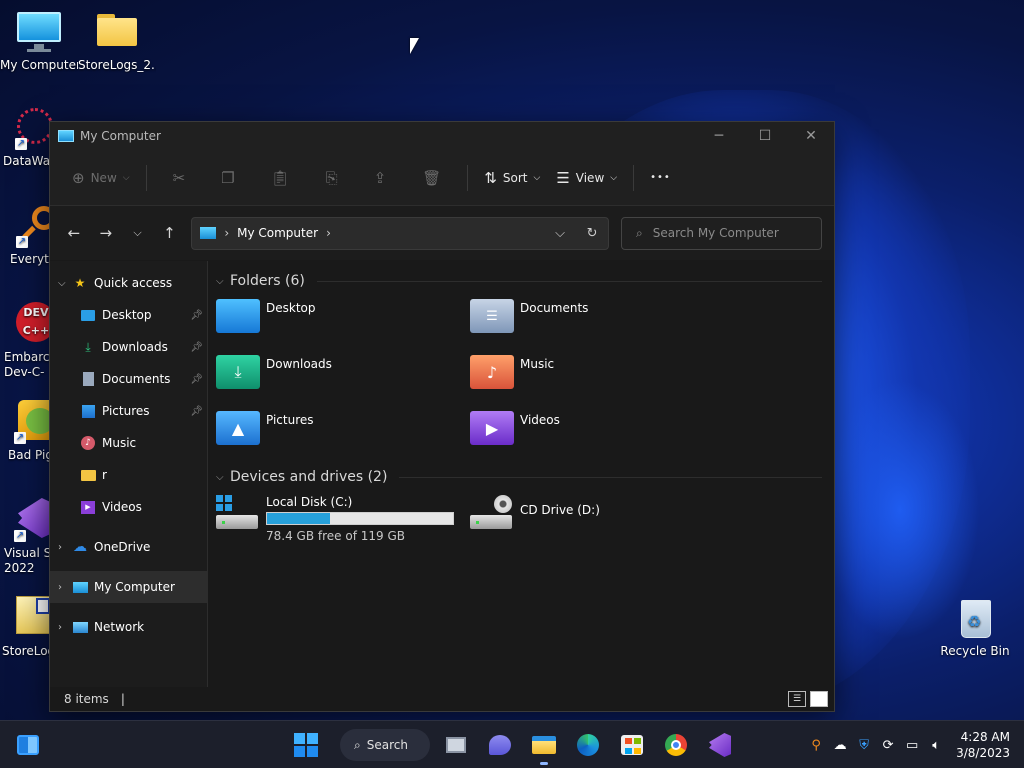  I want to click on desktop-icon-visual-studio: ↗ Visual St 2022, so click(28, 537).